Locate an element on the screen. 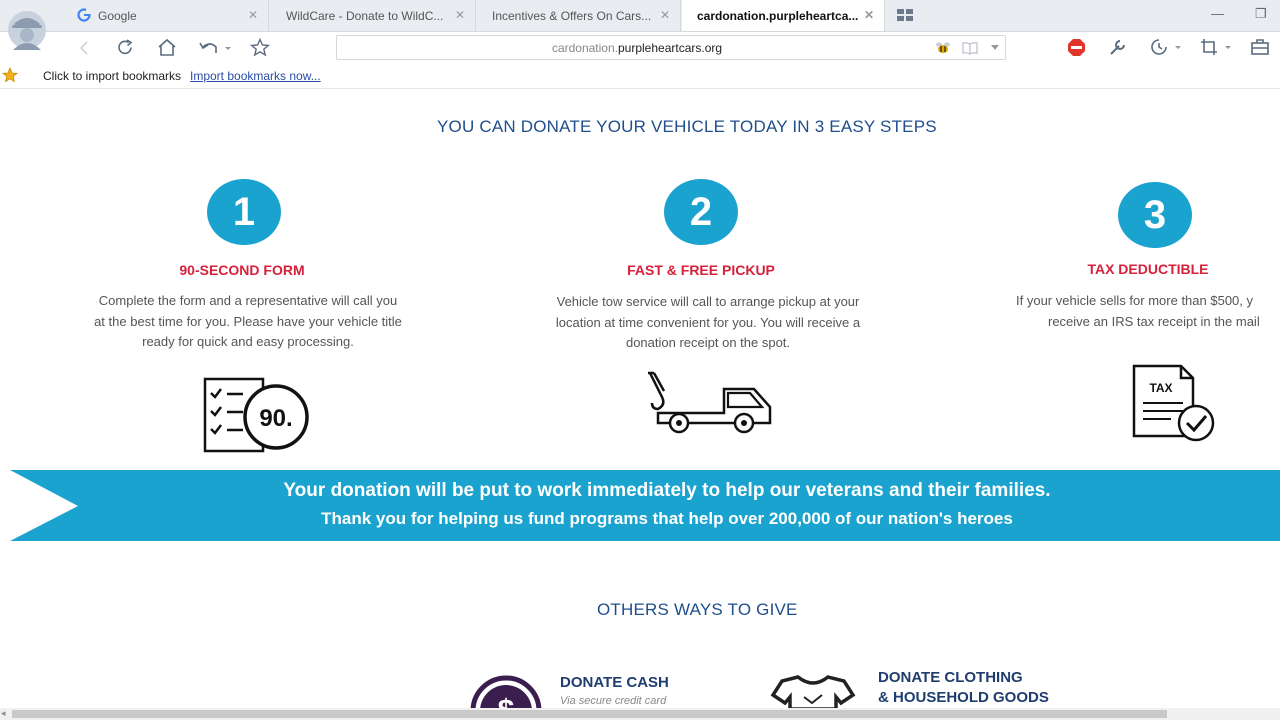 The width and height of the screenshot is (1280, 720). url-text: cardonation.purpleheartcars.org is located at coordinates (637, 48).